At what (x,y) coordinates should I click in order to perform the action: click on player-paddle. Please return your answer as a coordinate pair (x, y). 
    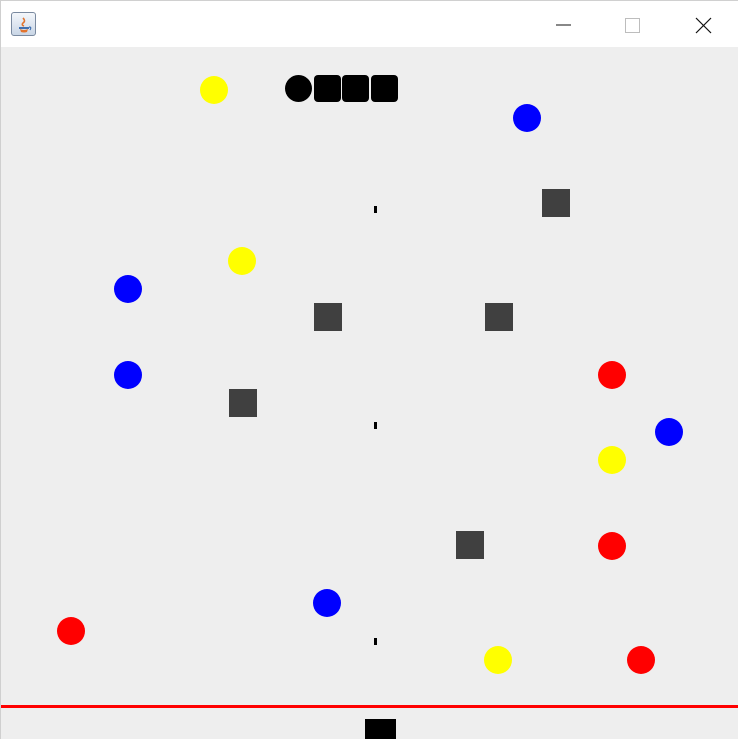
    Looking at the image, I should click on (380, 729).